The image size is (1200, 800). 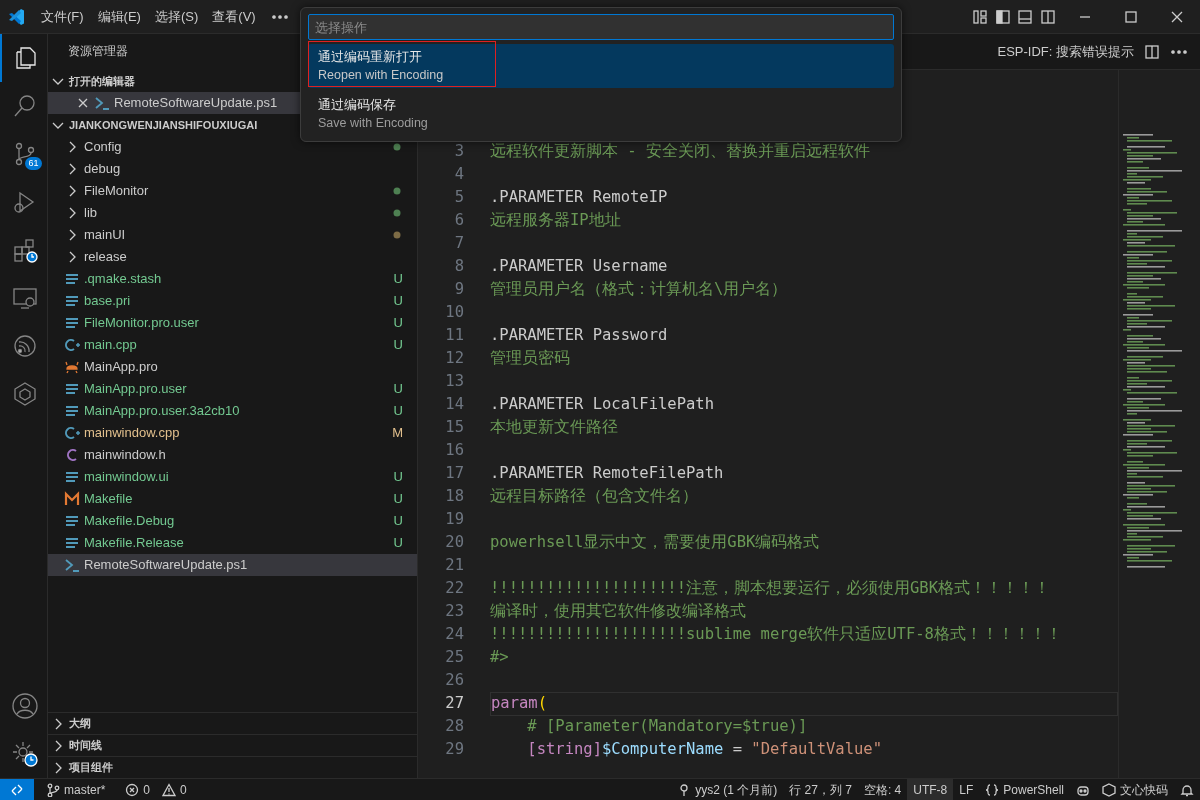 What do you see at coordinates (33, 163) in the screenshot?
I see `count-badge: 61` at bounding box center [33, 163].